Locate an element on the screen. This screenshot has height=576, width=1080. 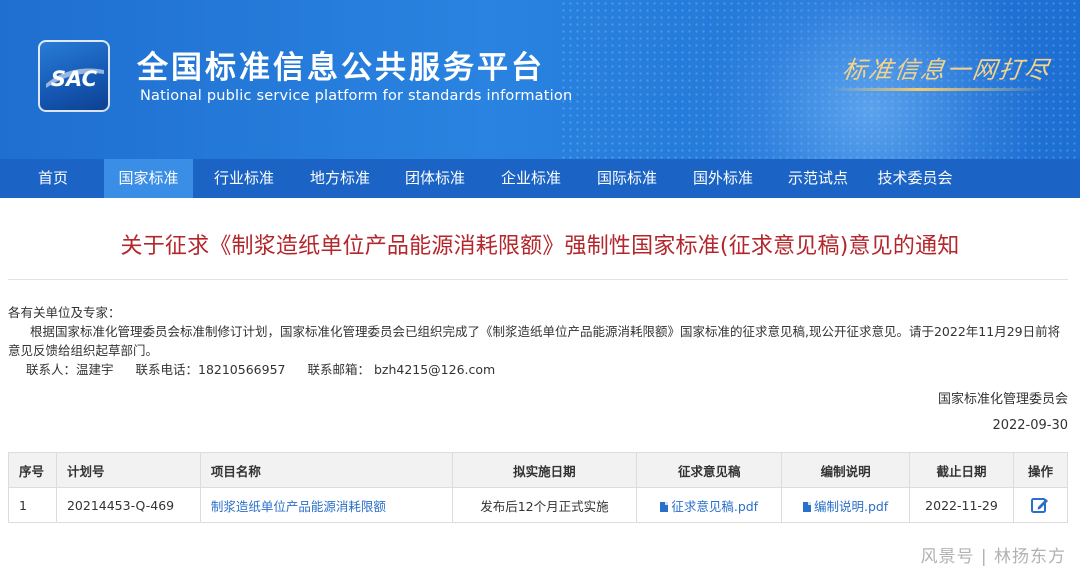
explanation-pdf-link: 编制说明.pdf is located at coordinates (845, 506).